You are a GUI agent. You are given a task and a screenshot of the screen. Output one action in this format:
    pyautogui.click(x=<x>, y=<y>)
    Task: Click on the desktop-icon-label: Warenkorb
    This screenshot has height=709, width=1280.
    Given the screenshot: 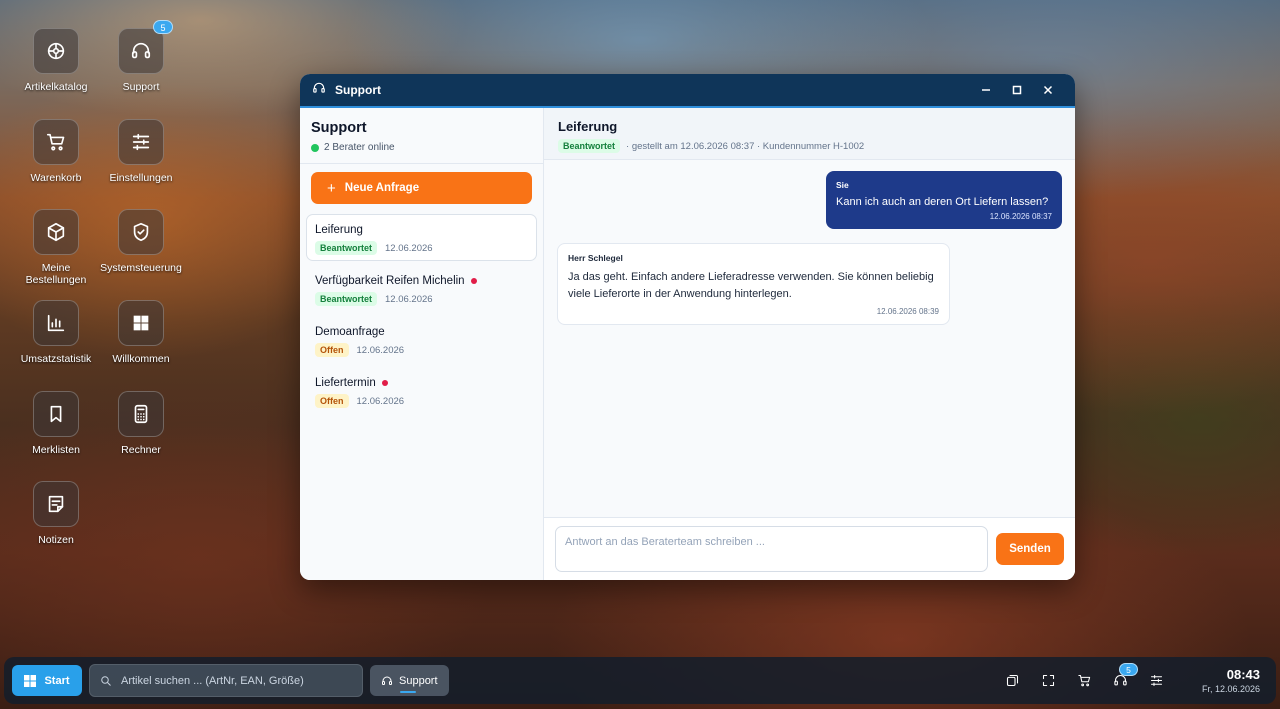 What is the action you would take?
    pyautogui.click(x=56, y=178)
    